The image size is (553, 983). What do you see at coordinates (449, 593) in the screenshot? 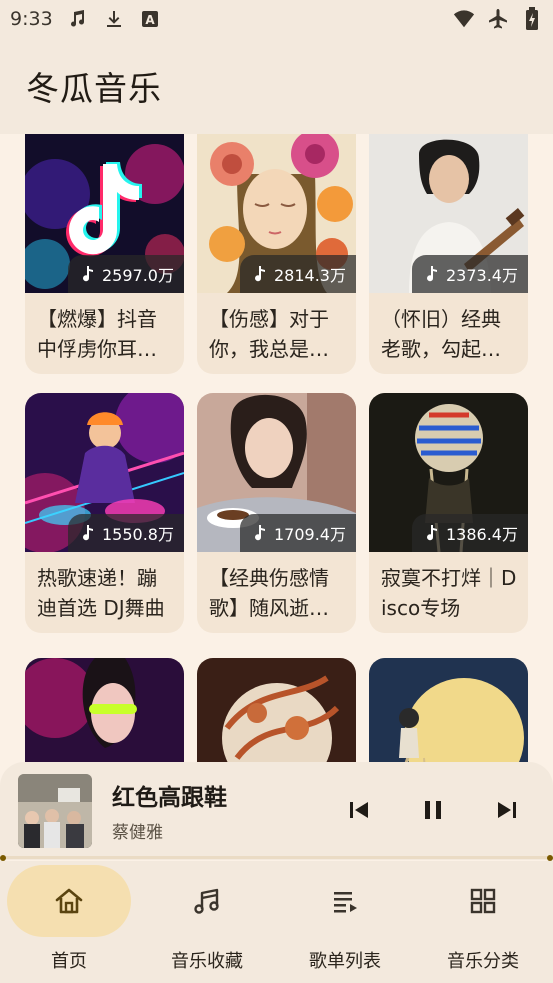
I see `playlist-title: 寂寞不打烊｜Disco专场` at bounding box center [449, 593].